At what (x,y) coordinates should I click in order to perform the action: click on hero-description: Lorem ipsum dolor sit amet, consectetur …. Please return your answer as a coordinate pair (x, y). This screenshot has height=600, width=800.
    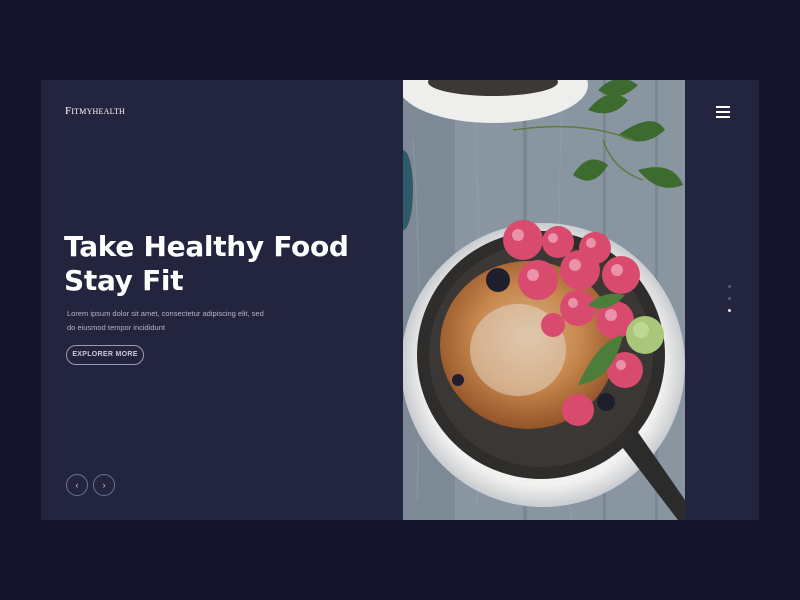
    Looking at the image, I should click on (172, 321).